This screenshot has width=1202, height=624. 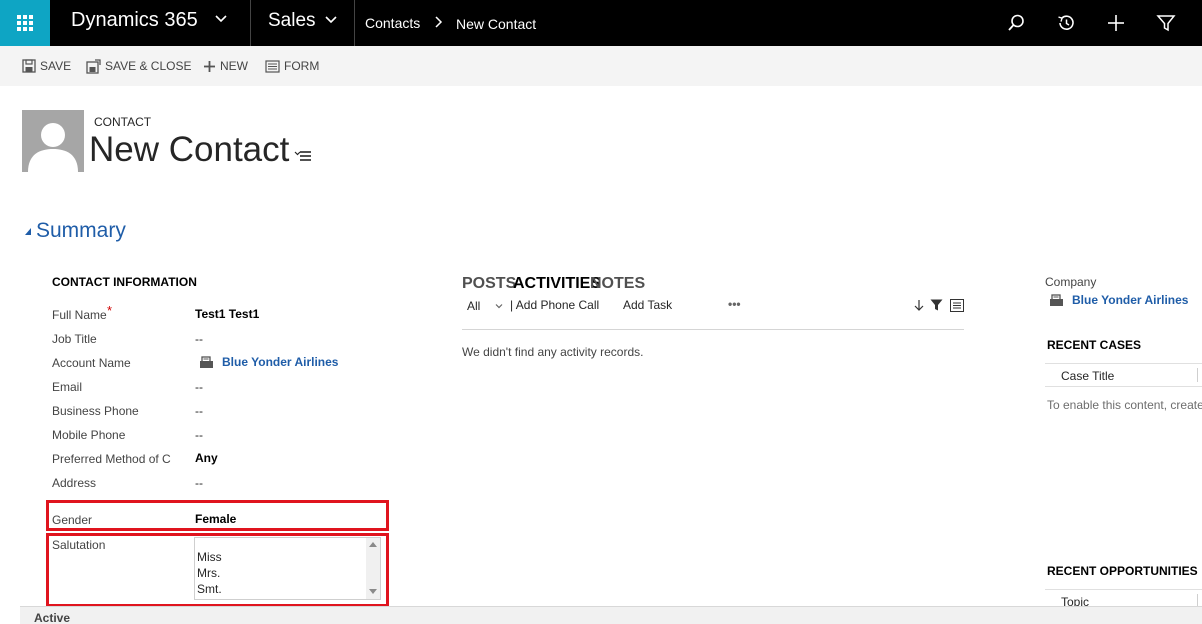 I want to click on tab-posts: POSTS, so click(x=489, y=284).